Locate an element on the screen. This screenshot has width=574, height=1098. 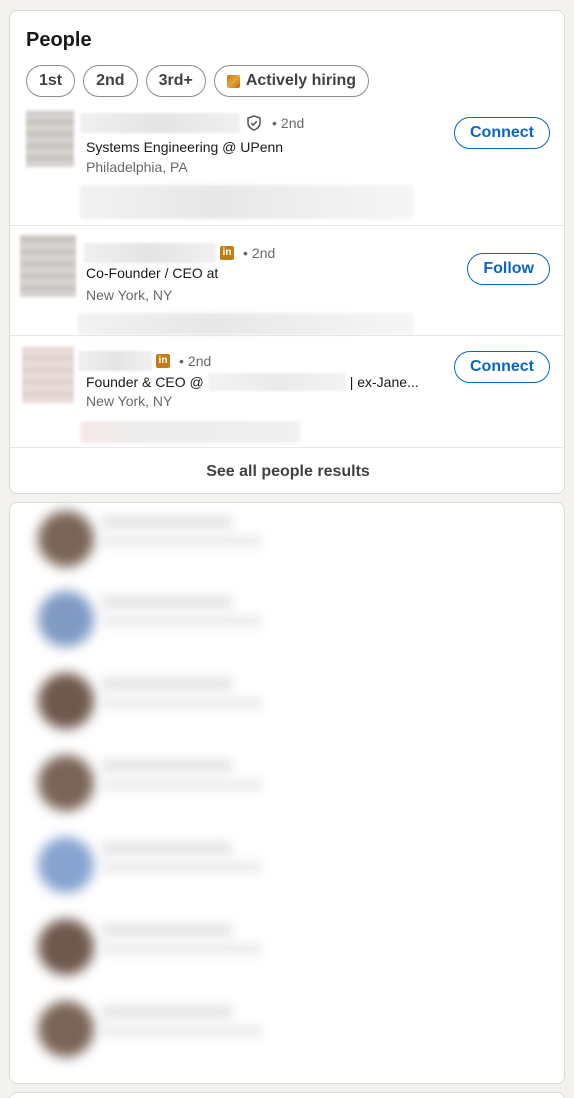
filter-3rd-plus: 3rd+ is located at coordinates (175, 81).